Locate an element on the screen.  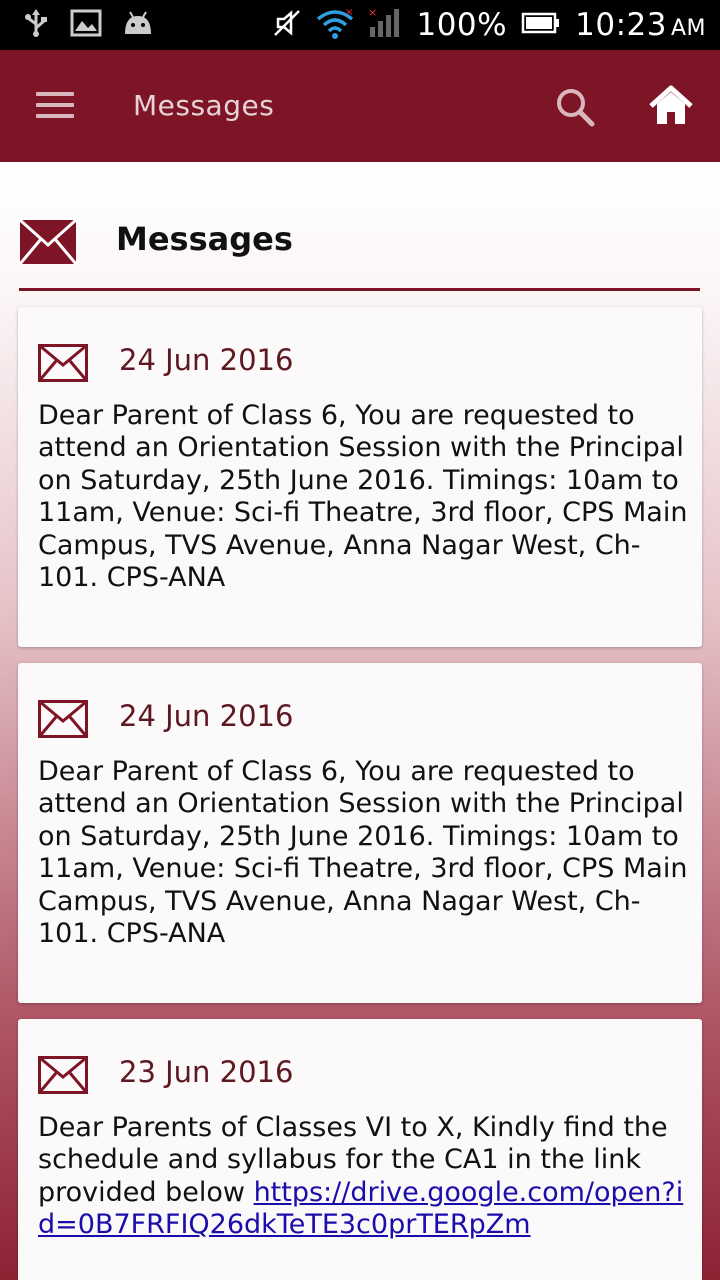
wifi-icon: × is located at coordinates (335, 25).